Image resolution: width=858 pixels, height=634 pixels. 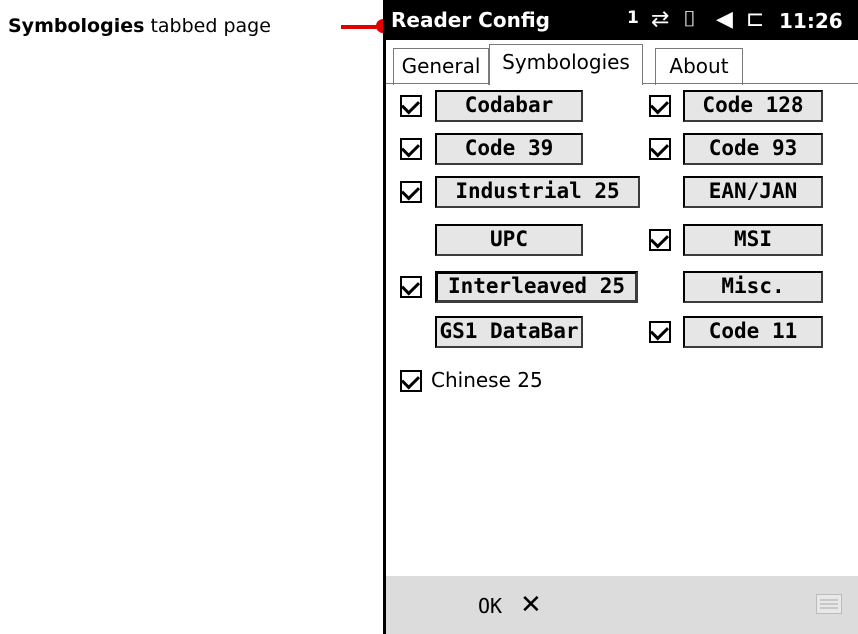 I want to click on chinese-25-checkbox, so click(x=411, y=381).